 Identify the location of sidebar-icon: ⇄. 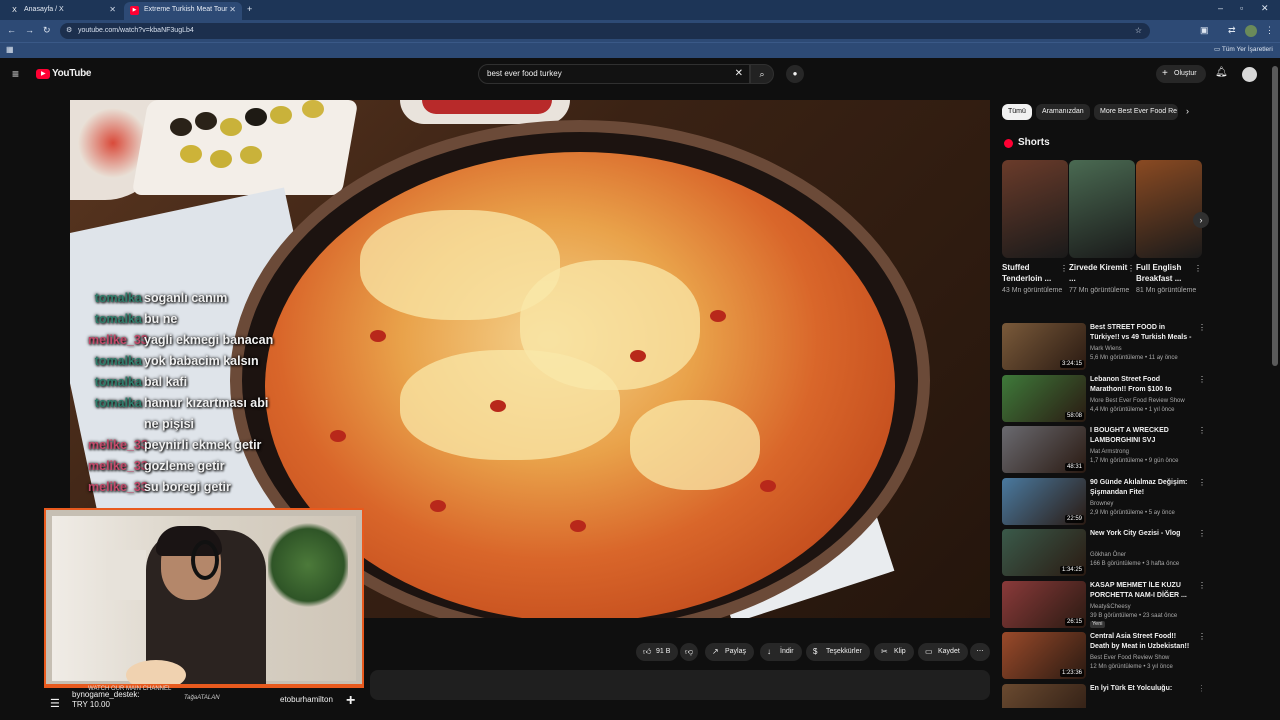
(1232, 30).